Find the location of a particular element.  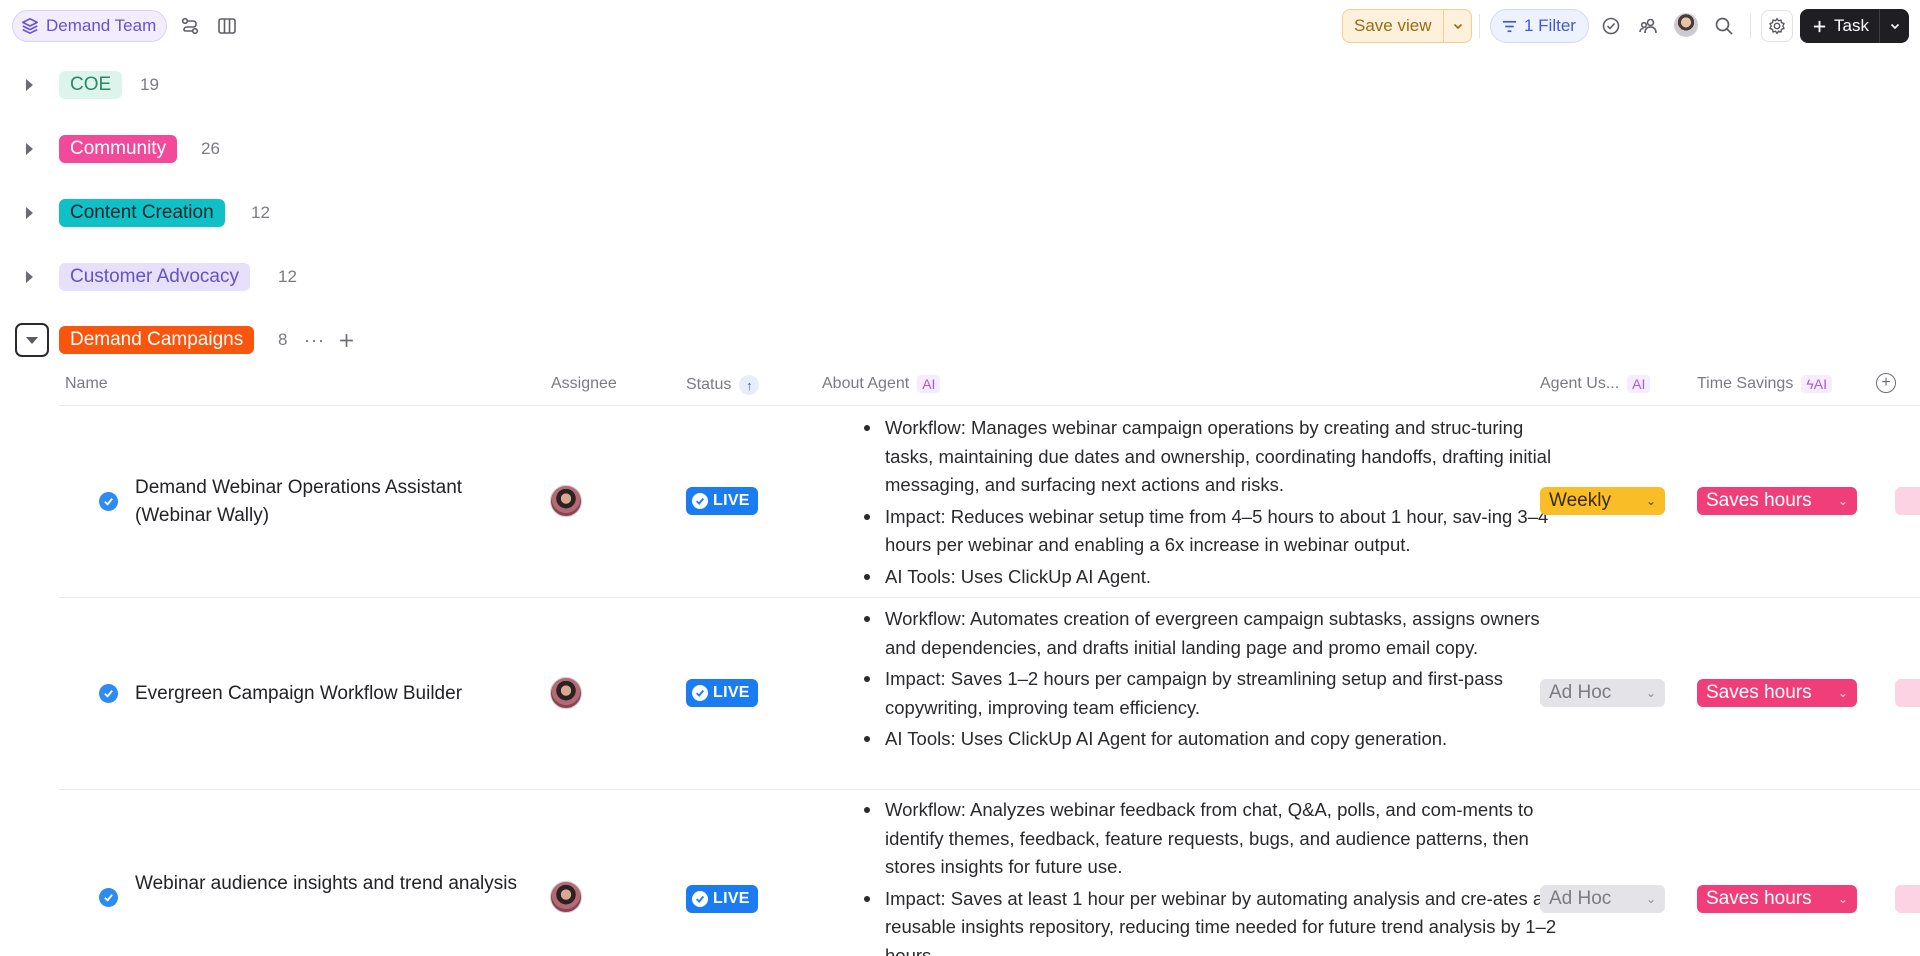

task-name: Evergreen Campaign Workflow Builder is located at coordinates (335, 694).